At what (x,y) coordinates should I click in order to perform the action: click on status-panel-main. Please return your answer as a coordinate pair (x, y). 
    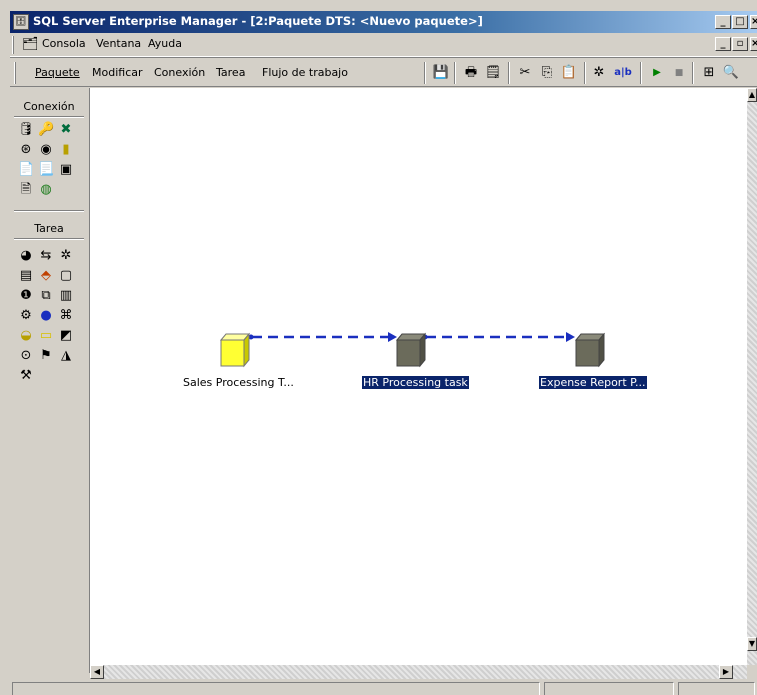
    Looking at the image, I should click on (276, 688).